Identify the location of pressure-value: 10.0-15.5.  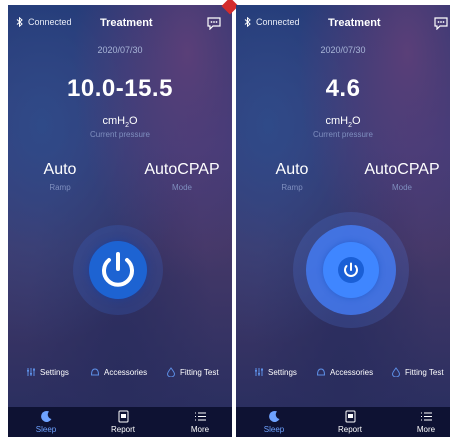
(120, 88).